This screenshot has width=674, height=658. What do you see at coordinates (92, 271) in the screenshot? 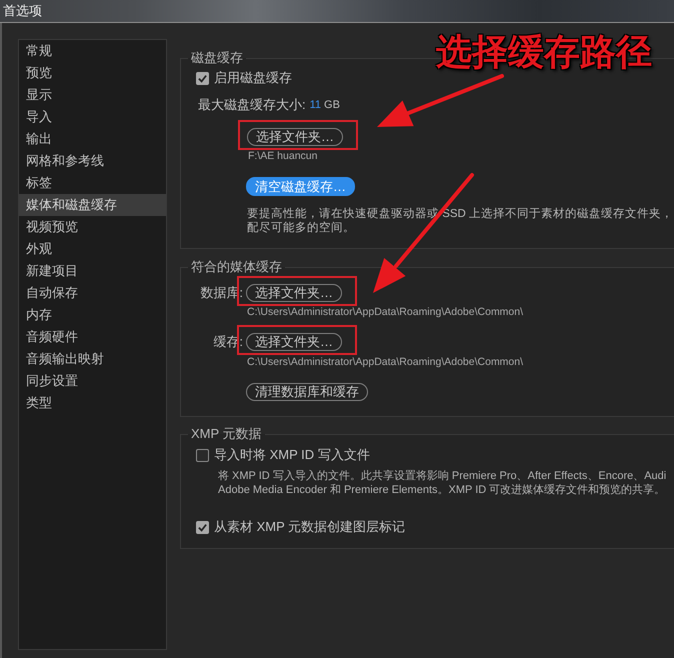
I see `sidebar-item: 新建项目` at bounding box center [92, 271].